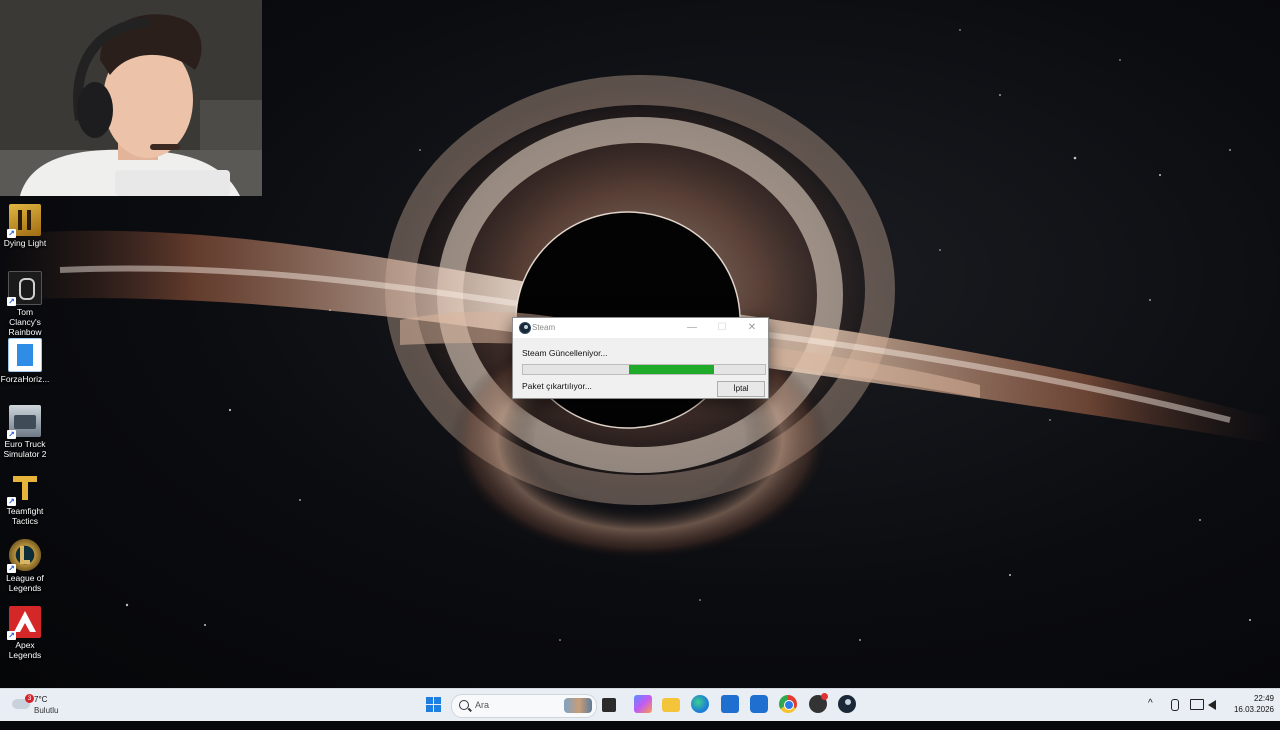 The width and height of the screenshot is (1280, 730). I want to click on minimize-button: —, so click(692, 328).